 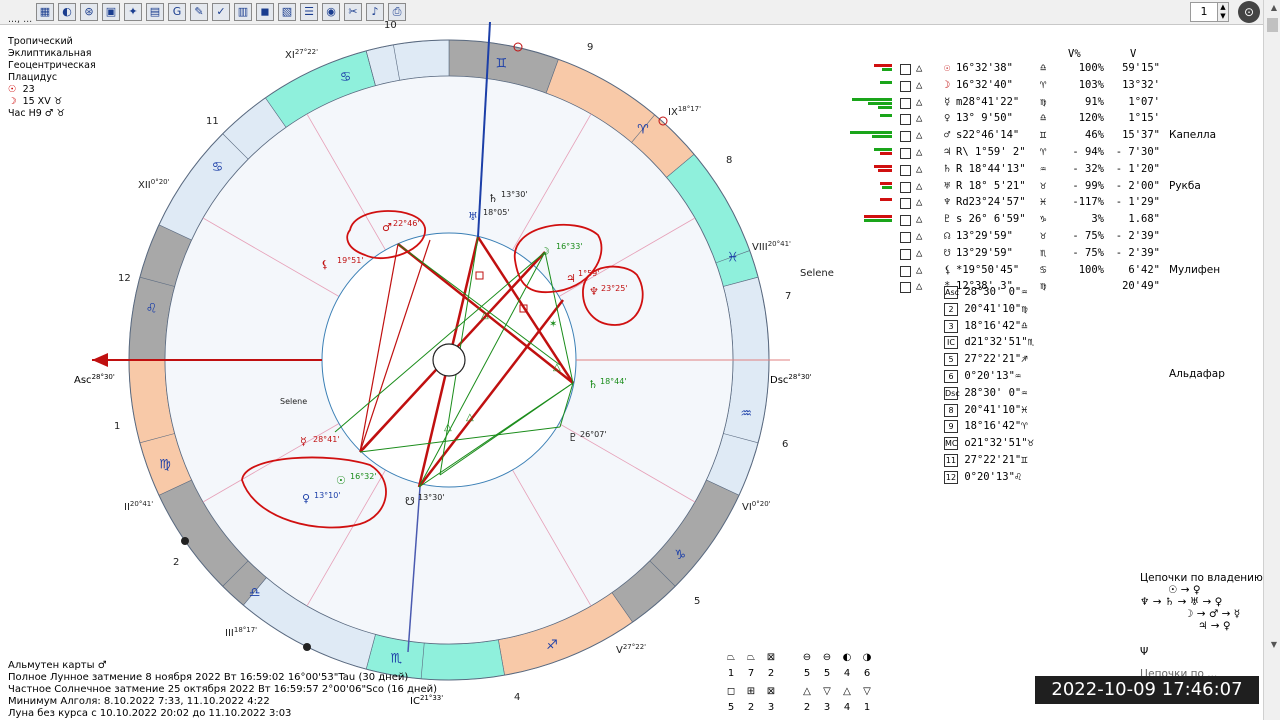 What do you see at coordinates (1271, 360) in the screenshot?
I see `vertical-scrollbar: ▲ ▼` at bounding box center [1271, 360].